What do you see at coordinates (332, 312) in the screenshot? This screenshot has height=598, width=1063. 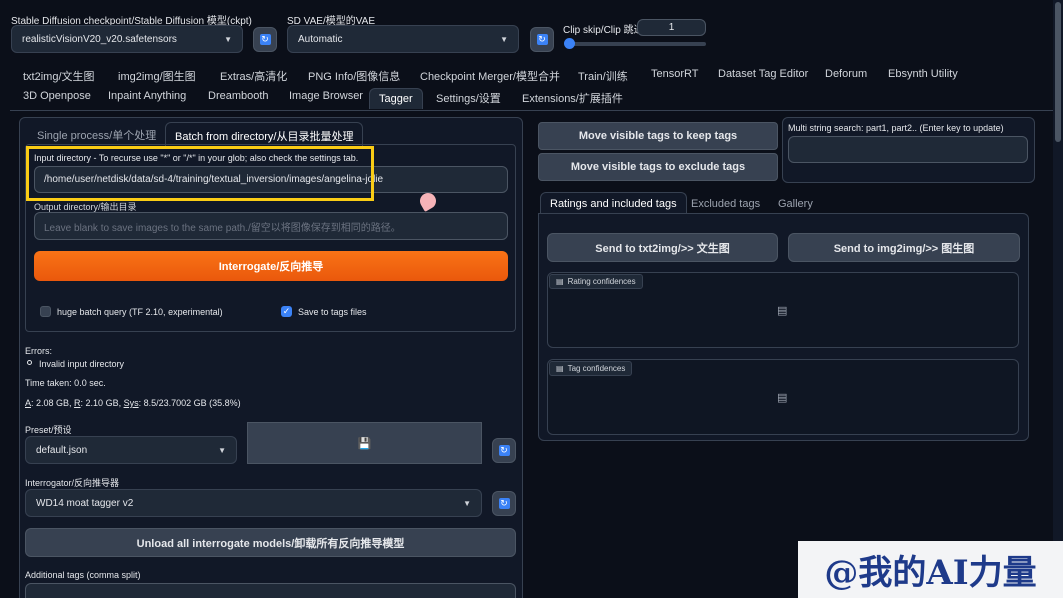 I see `save-tags-label: Save to tags files` at bounding box center [332, 312].